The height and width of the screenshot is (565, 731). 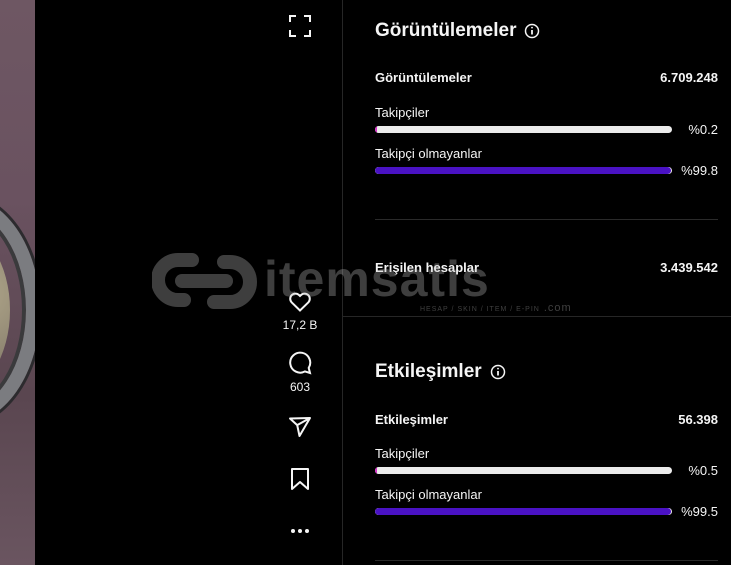 I want to click on interactions-nonfollowers-label: Takipçi olmayanlar, so click(x=428, y=494).